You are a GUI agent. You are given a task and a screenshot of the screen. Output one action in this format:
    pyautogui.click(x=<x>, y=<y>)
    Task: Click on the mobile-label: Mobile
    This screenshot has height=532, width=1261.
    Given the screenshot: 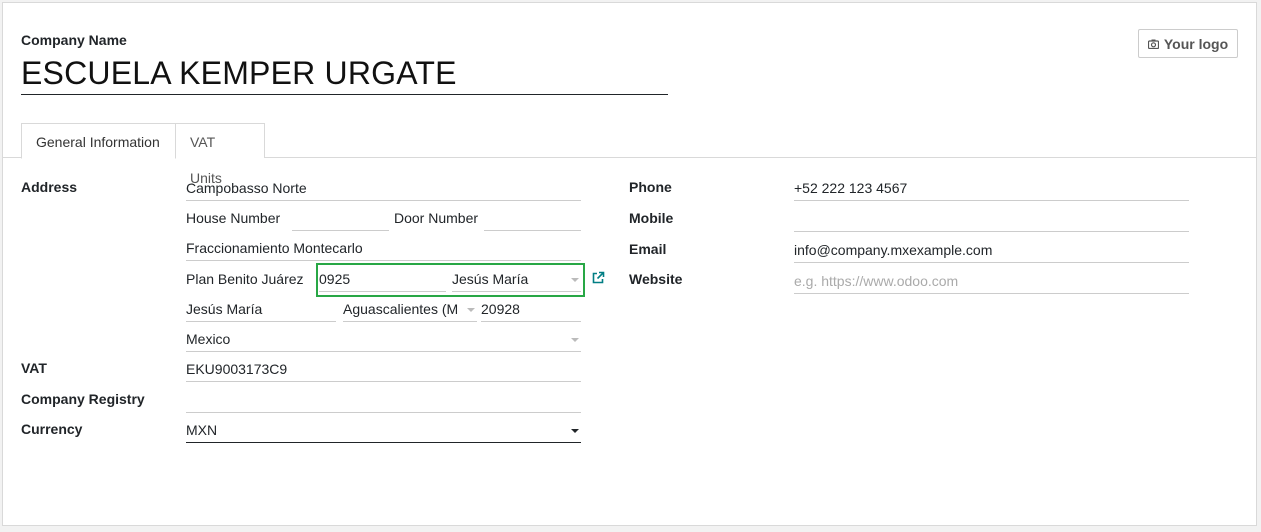 What is the action you would take?
    pyautogui.click(x=651, y=218)
    